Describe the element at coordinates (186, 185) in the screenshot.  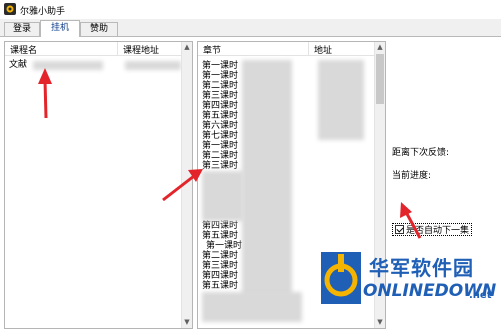
I see `course-list-scrollbar: ▲ ▼` at that location.